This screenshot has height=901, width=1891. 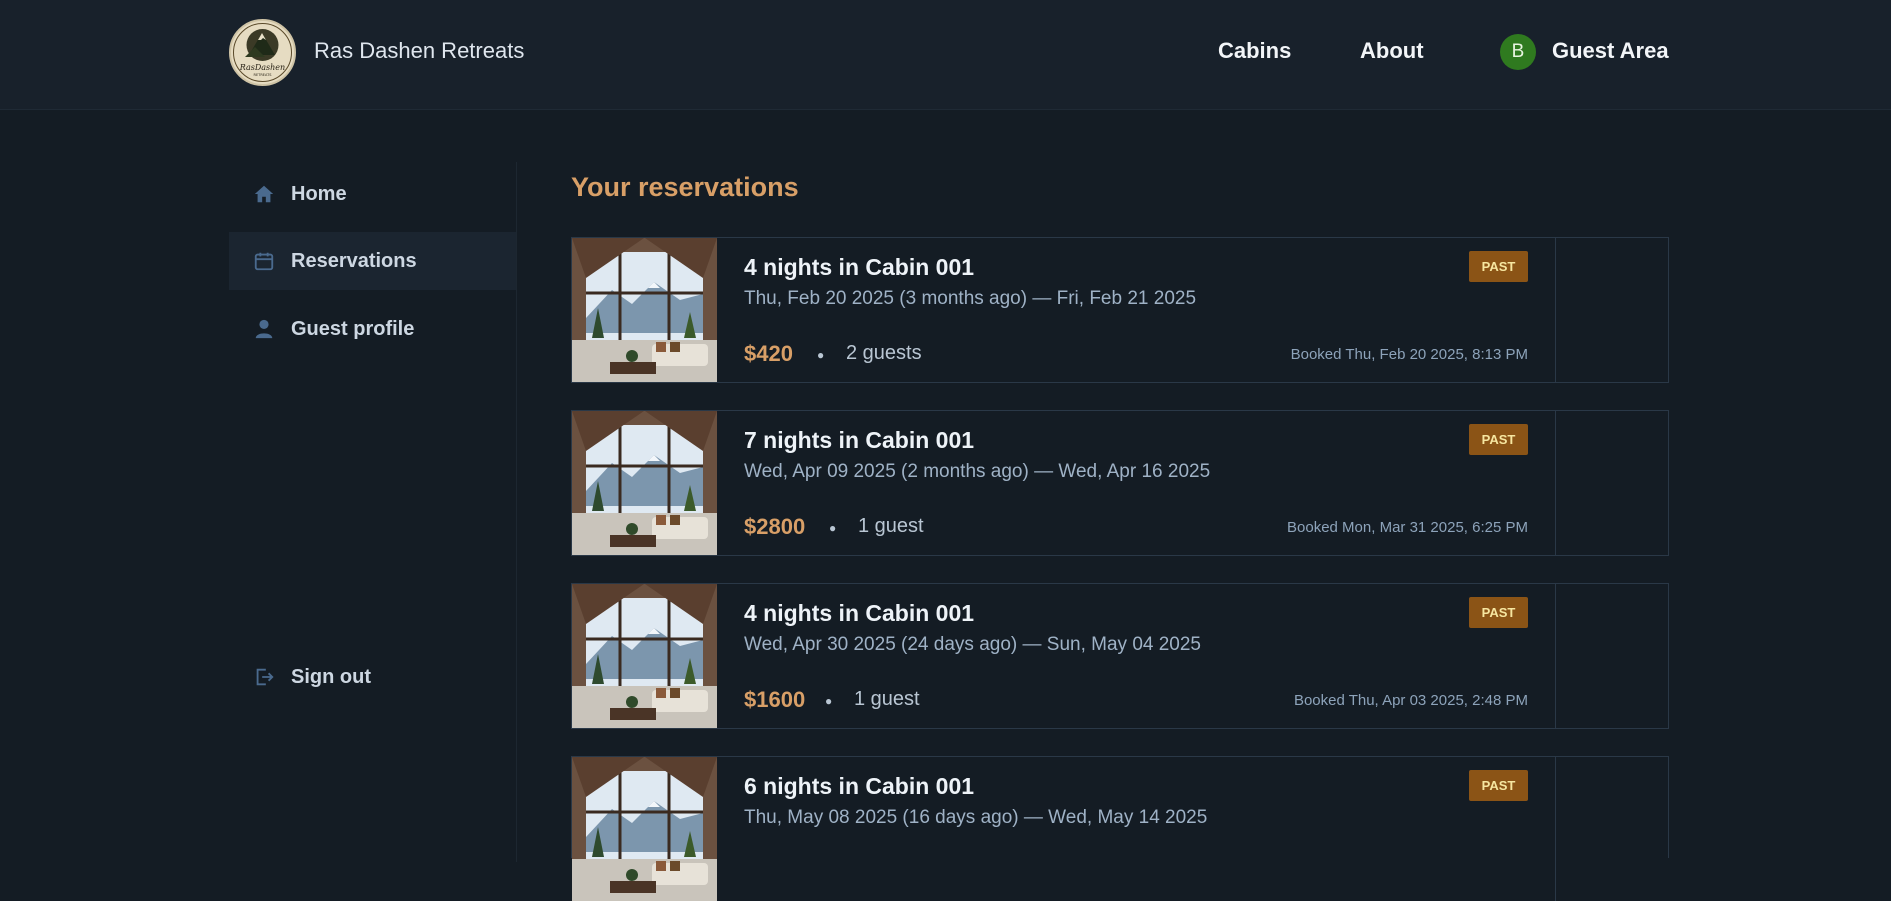 What do you see at coordinates (264, 194) in the screenshot?
I see `home-icon` at bounding box center [264, 194].